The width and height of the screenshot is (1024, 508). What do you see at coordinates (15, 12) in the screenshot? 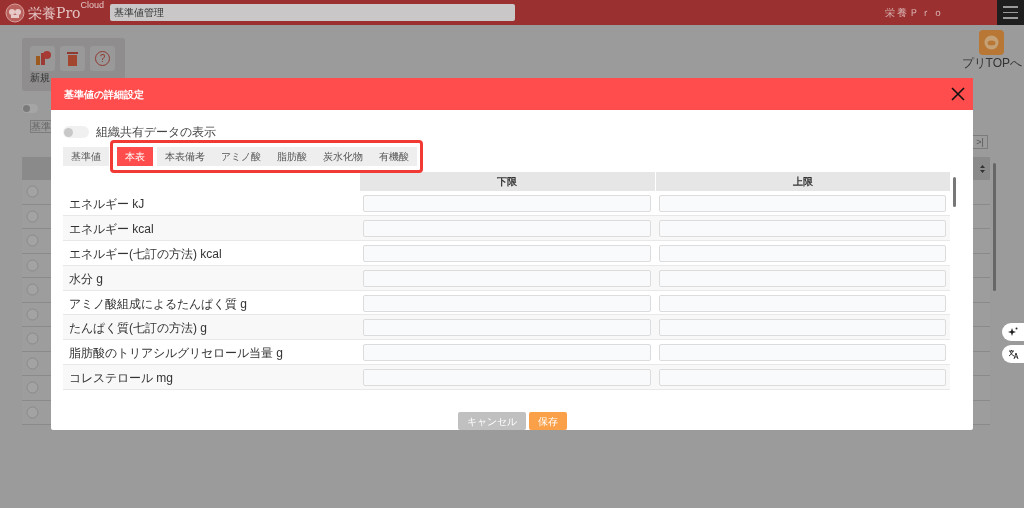
I see `logo-icon` at bounding box center [15, 12].